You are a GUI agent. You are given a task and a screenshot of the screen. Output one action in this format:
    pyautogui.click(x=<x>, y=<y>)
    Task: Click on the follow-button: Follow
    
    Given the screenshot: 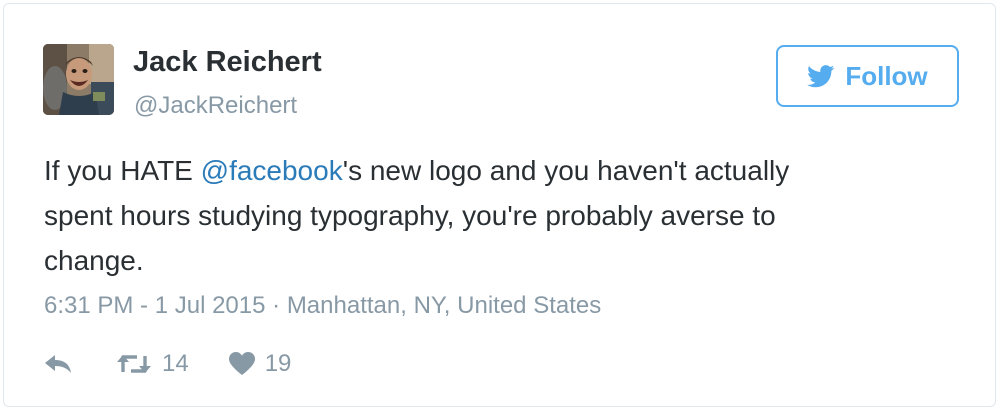 What is the action you would take?
    pyautogui.click(x=867, y=76)
    